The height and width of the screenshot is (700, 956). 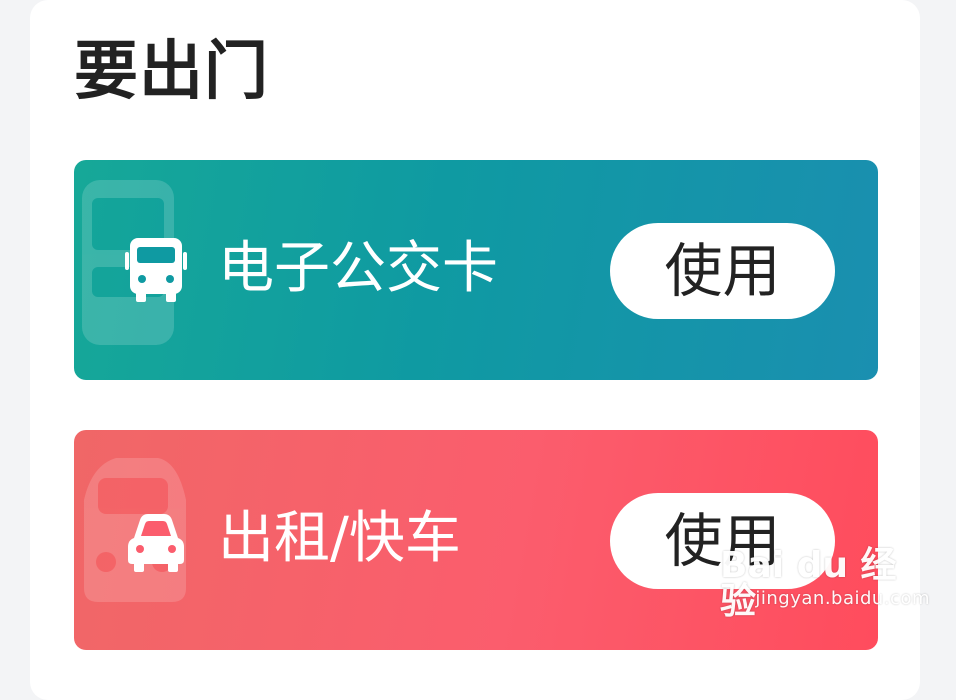 What do you see at coordinates (842, 598) in the screenshot?
I see `baidu-watermark-url: jingyan.baidu.com` at bounding box center [842, 598].